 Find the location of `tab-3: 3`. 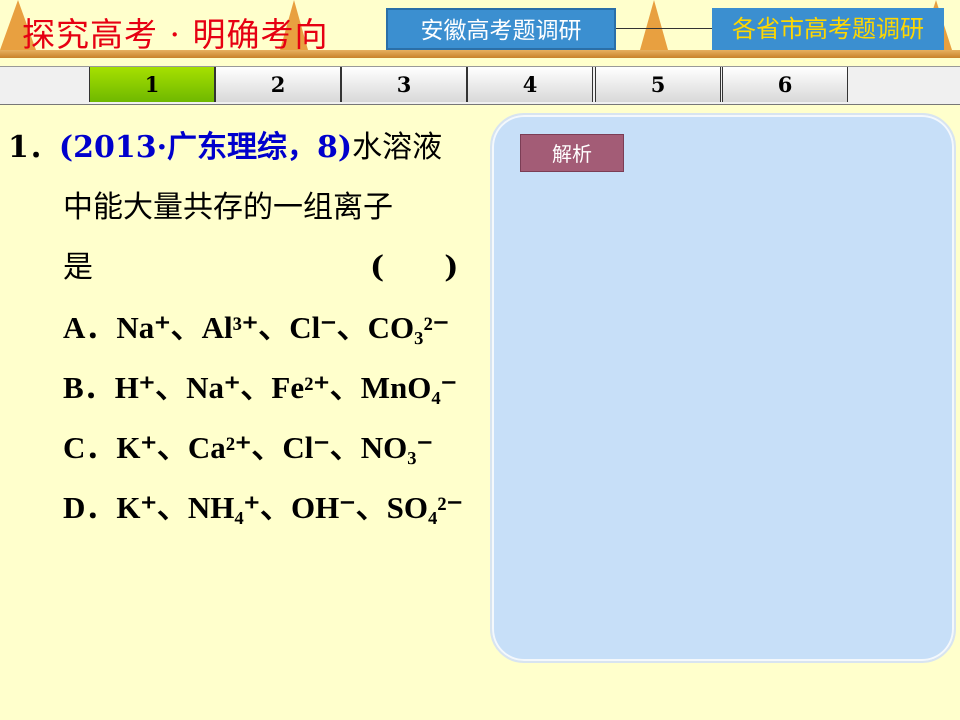

tab-3: 3 is located at coordinates (404, 84).